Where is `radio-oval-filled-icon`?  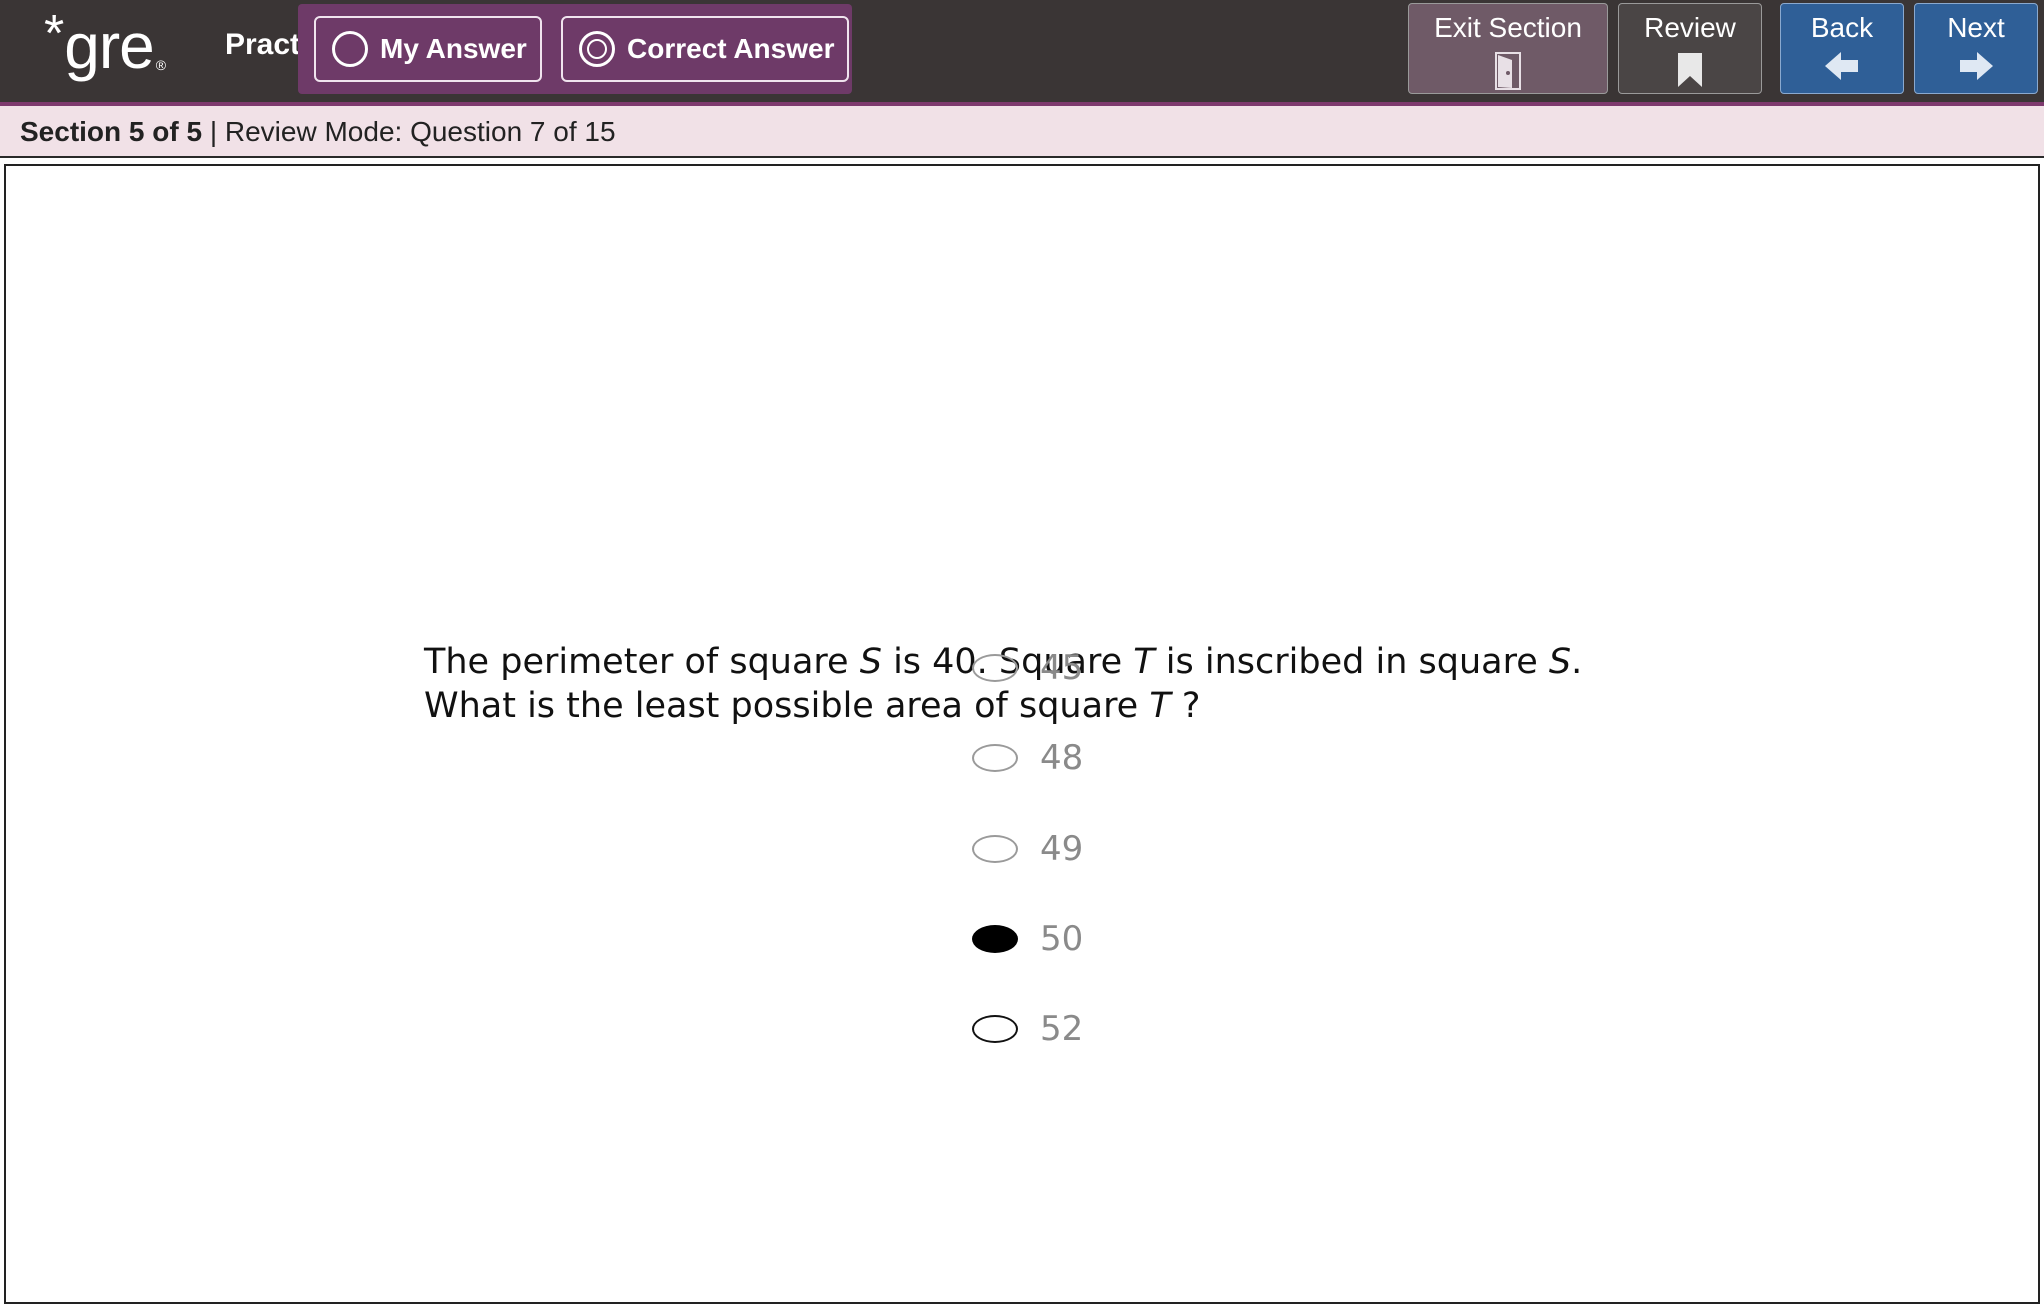 radio-oval-filled-icon is located at coordinates (995, 939).